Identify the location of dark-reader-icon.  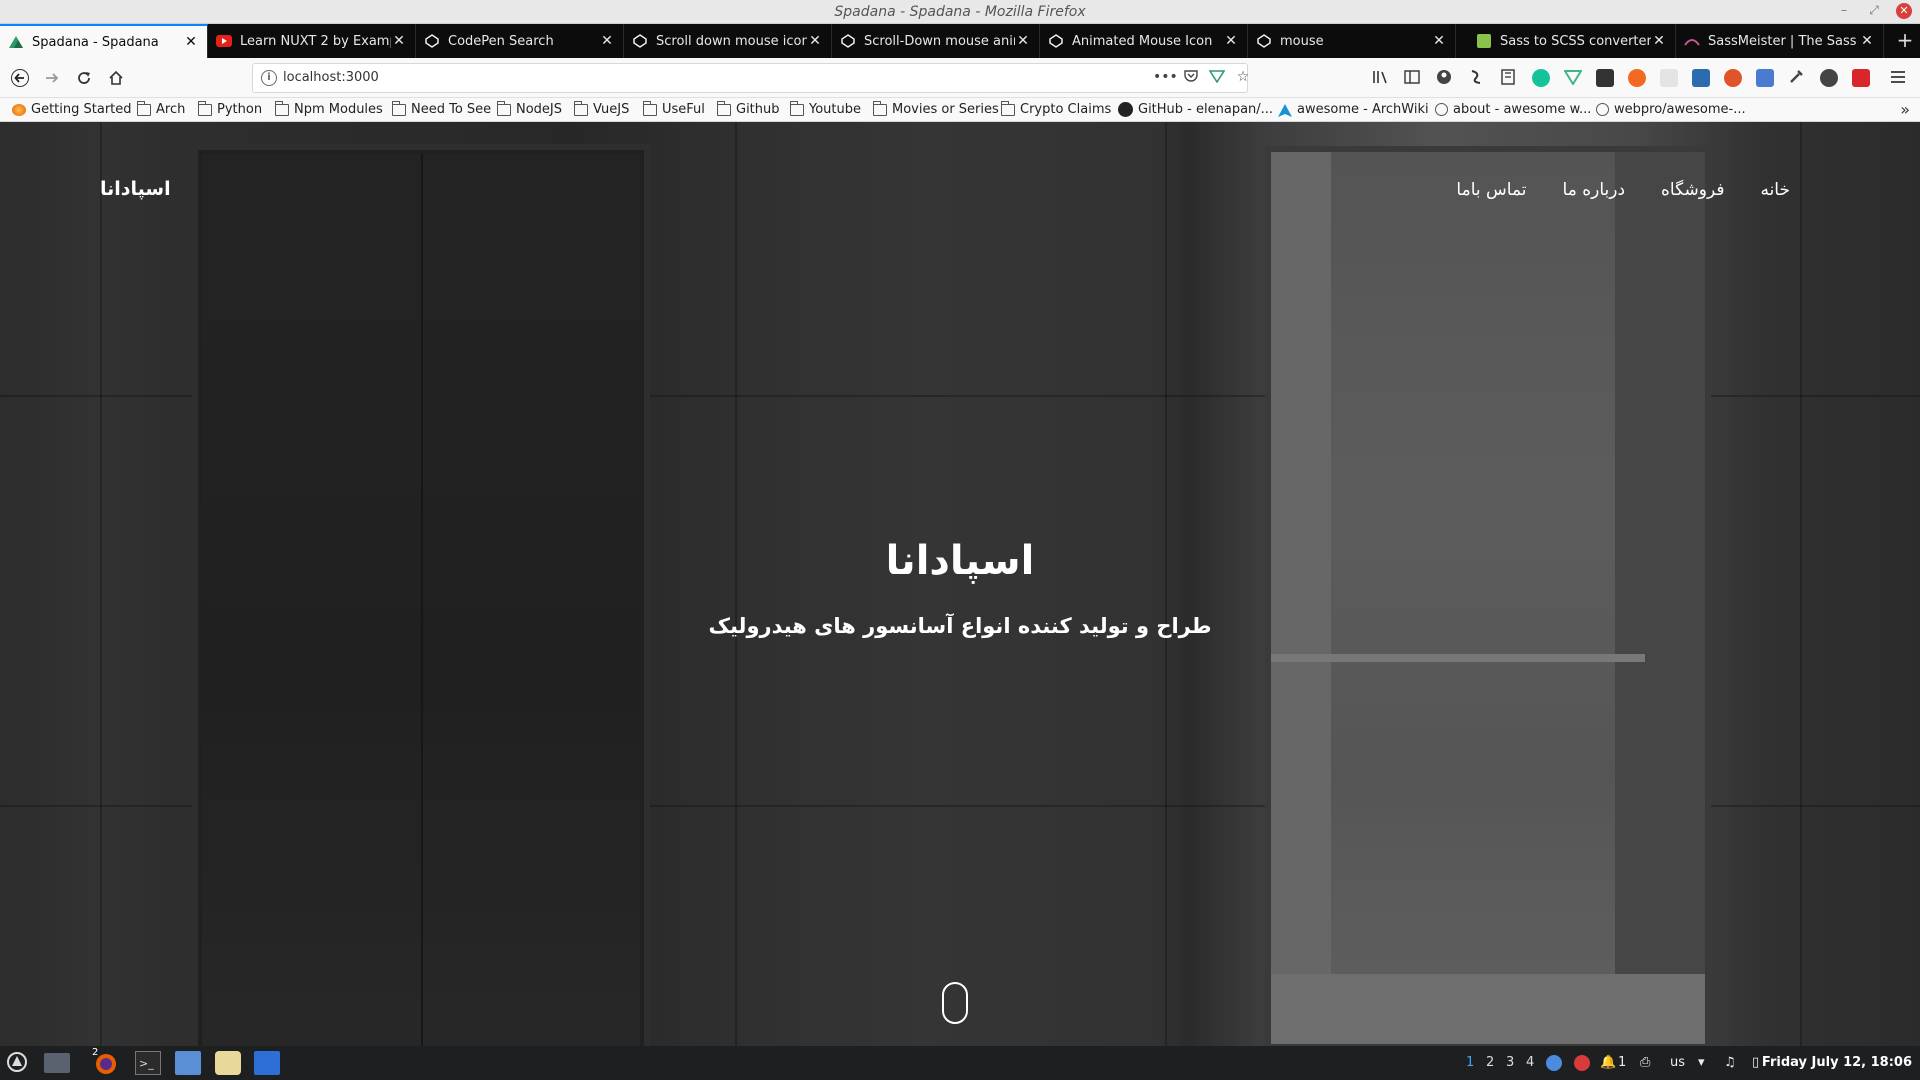
(1829, 78).